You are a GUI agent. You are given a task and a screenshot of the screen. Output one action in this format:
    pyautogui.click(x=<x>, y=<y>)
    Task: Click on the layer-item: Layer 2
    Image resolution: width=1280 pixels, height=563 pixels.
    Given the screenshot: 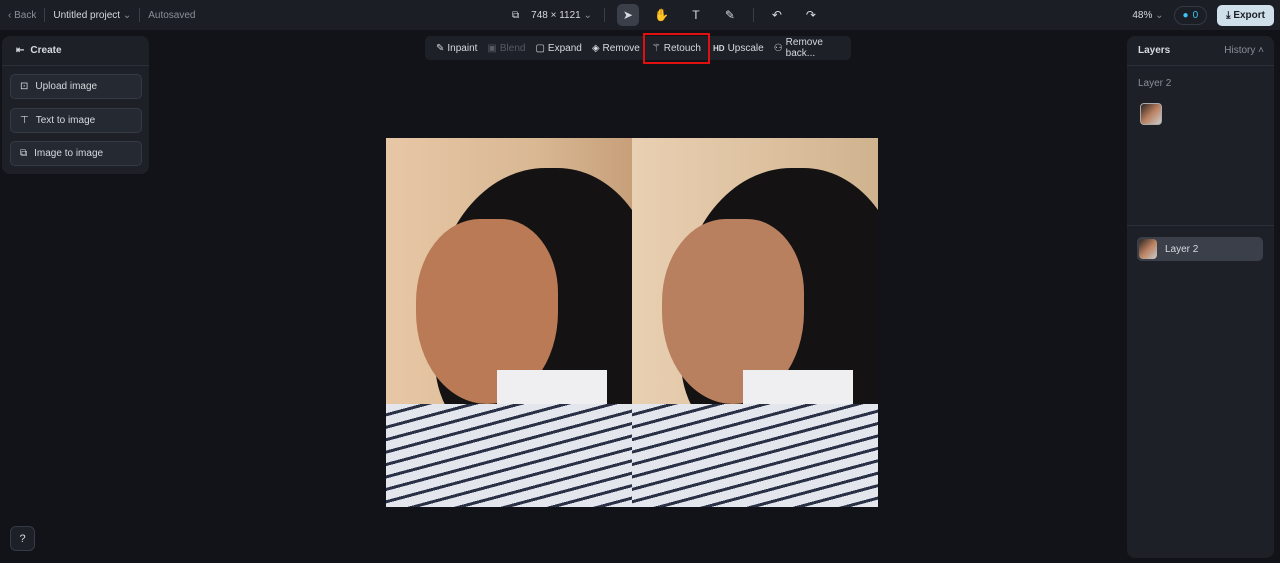 What is the action you would take?
    pyautogui.click(x=1200, y=249)
    